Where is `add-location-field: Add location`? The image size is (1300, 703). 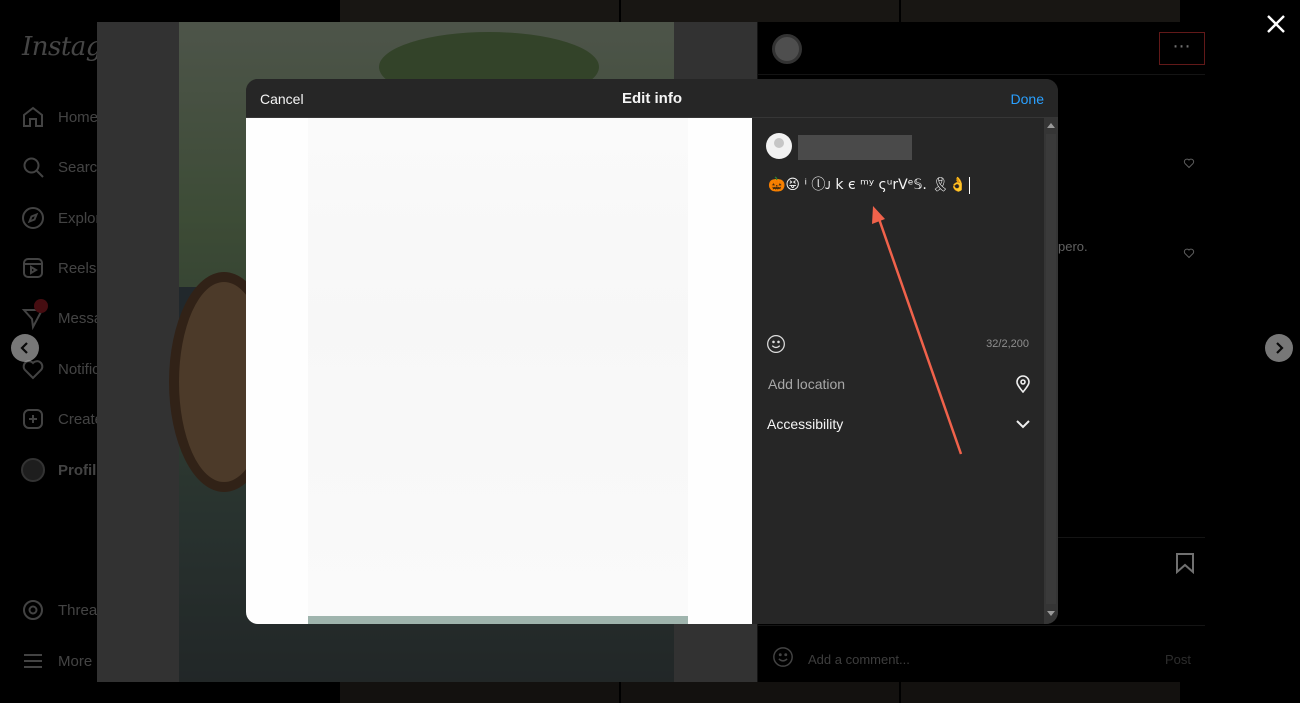 add-location-field: Add location is located at coordinates (897, 384).